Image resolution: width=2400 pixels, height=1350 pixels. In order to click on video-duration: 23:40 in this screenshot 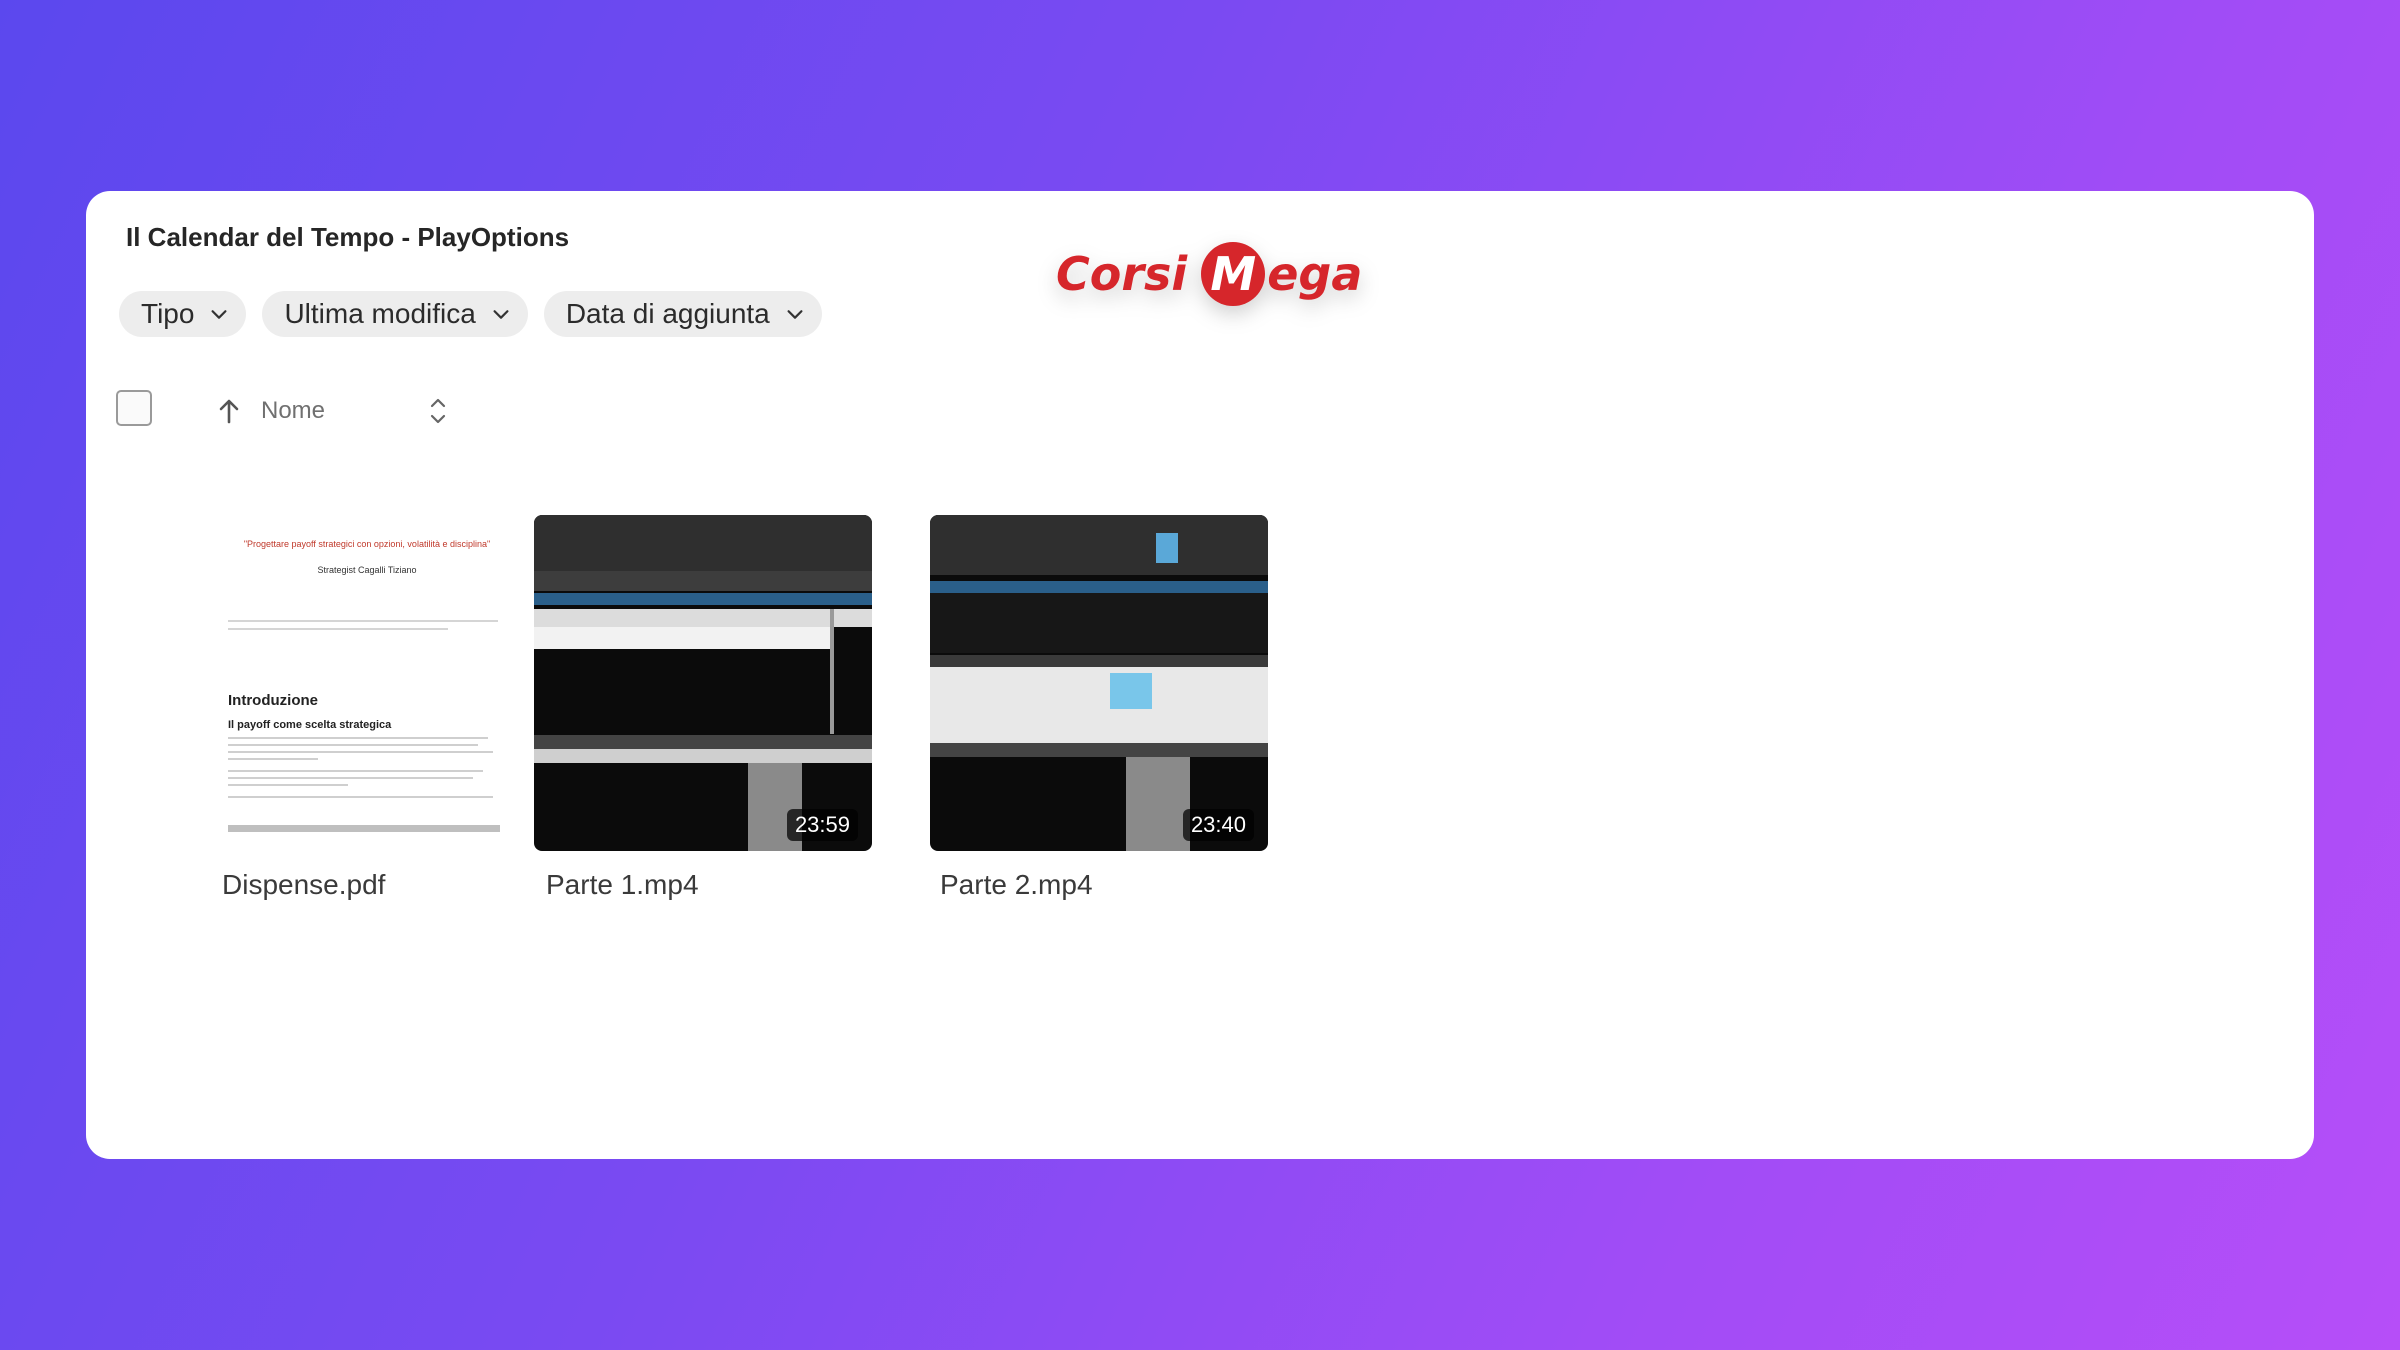, I will do `click(1218, 825)`.